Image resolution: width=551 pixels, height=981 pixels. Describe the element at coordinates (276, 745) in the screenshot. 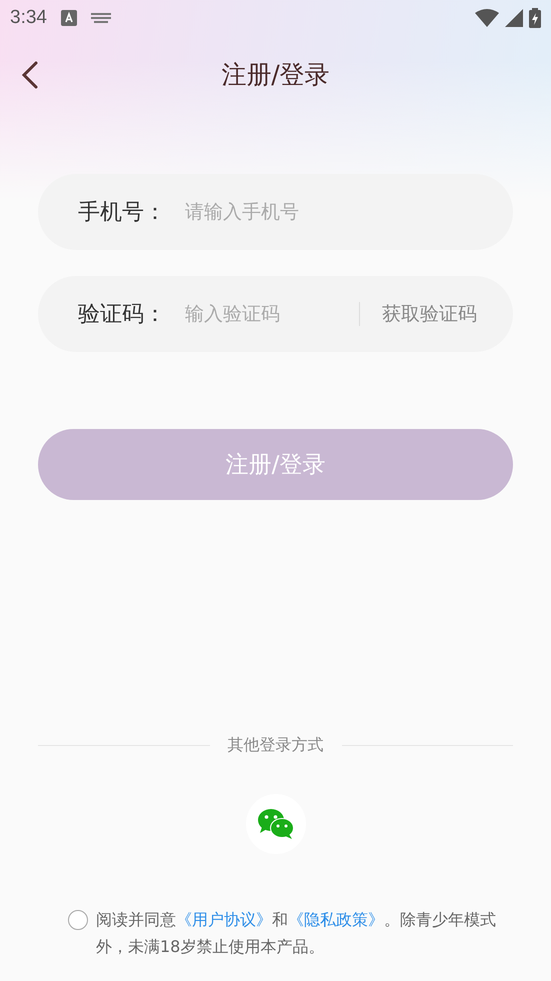

I see `other-login-label: 其他登录方式` at that location.